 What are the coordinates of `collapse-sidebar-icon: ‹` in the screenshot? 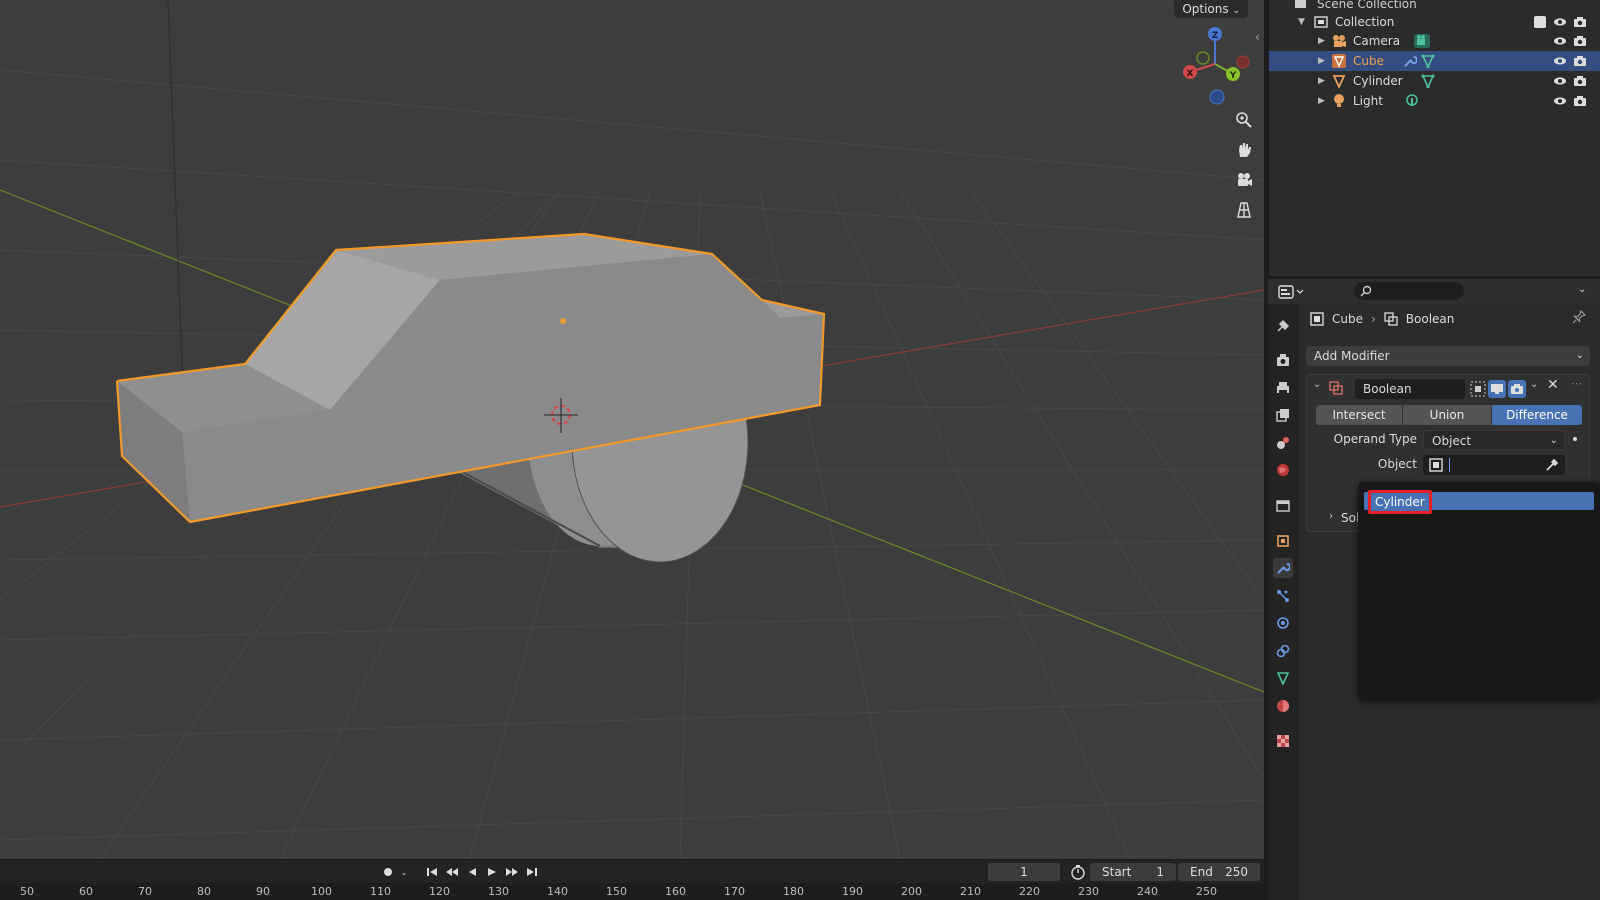 It's located at (1257, 37).